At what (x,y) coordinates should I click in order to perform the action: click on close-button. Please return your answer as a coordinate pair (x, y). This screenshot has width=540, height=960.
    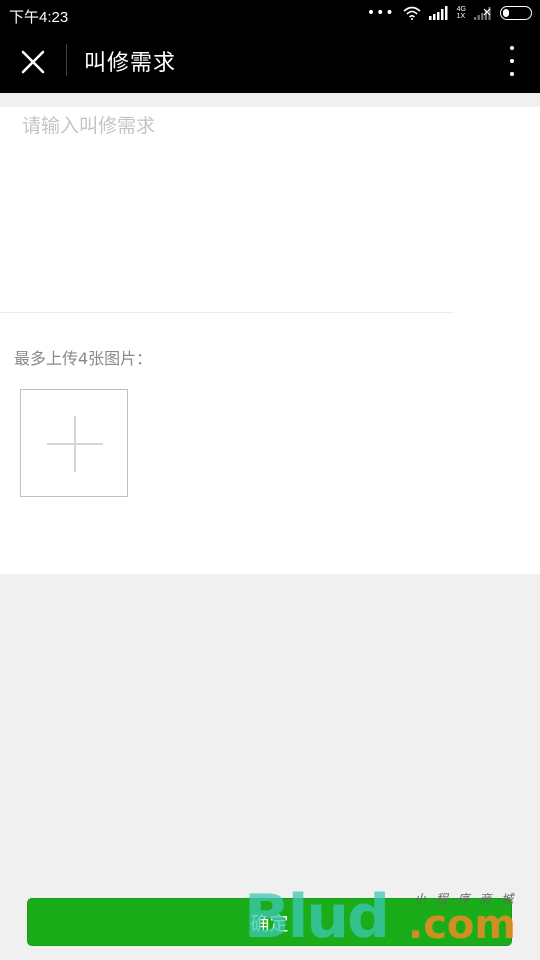
    Looking at the image, I should click on (33, 62).